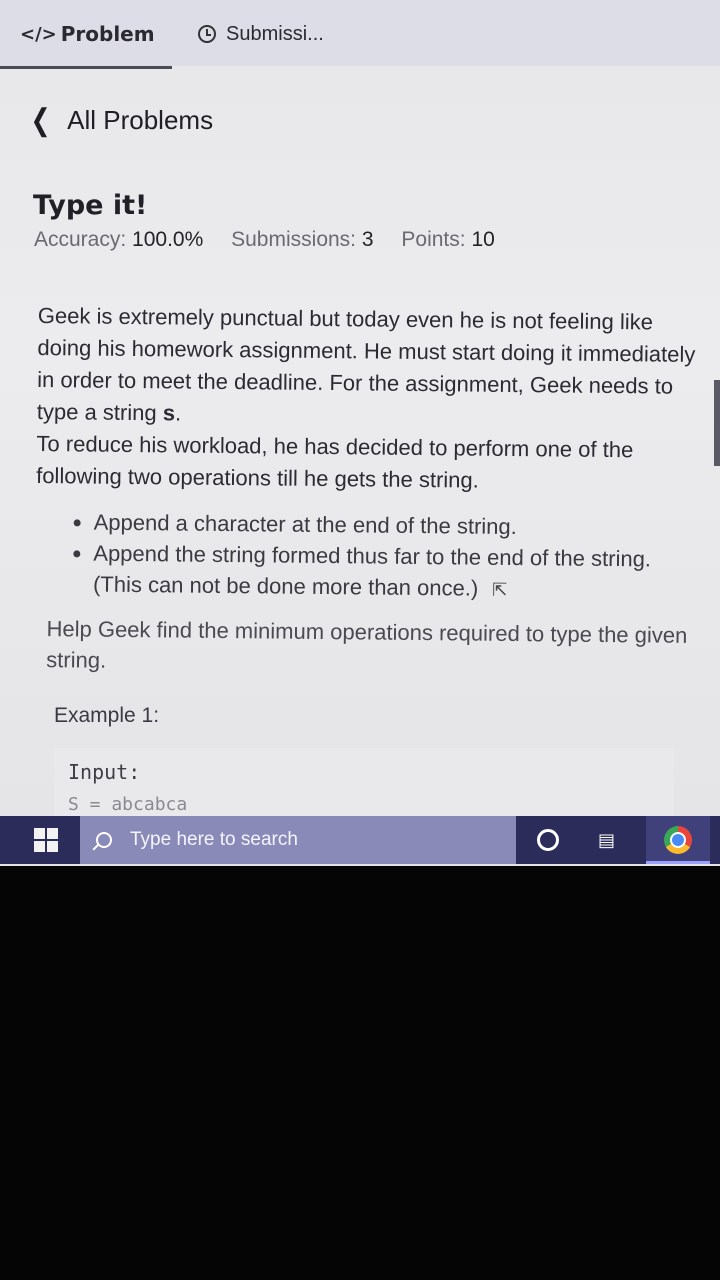 The height and width of the screenshot is (1280, 720). Describe the element at coordinates (214, 839) in the screenshot. I see `search-placeholder: Type here to search` at that location.